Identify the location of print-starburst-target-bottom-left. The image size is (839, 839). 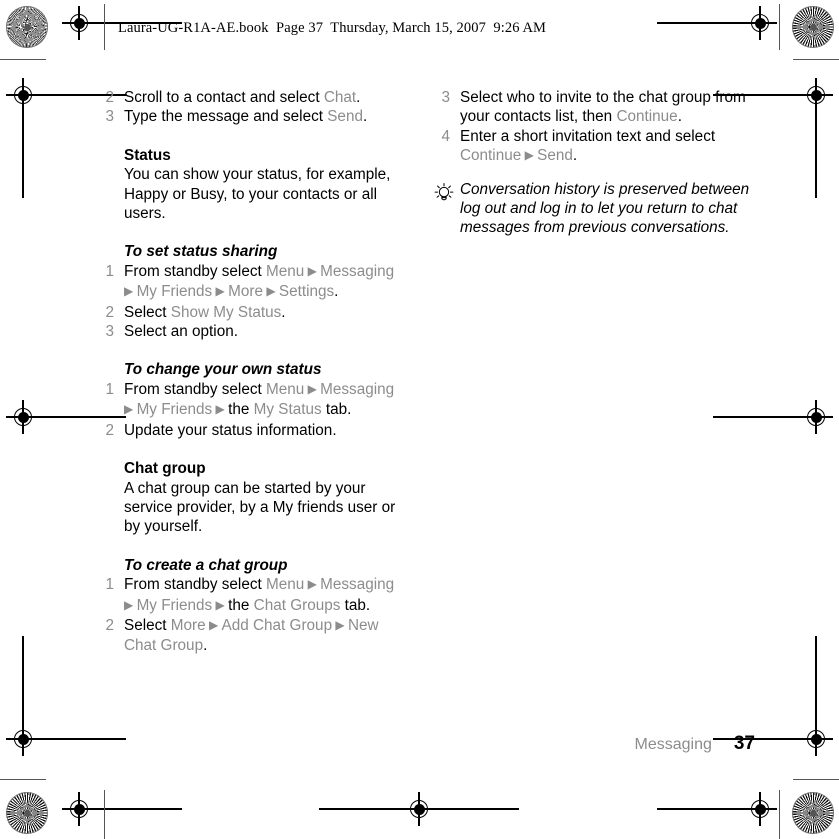
(27, 813).